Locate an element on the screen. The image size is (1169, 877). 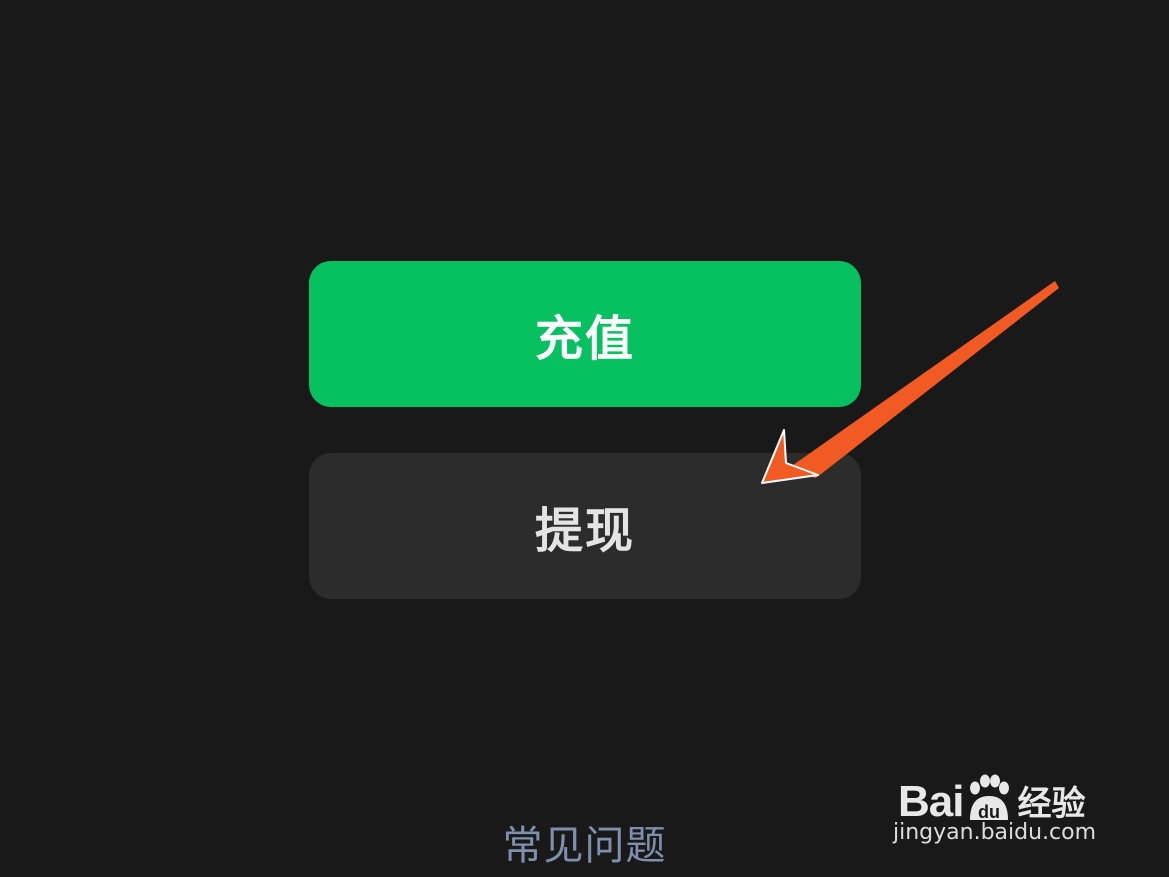
watermark-brand-prefix: Bai is located at coordinates (931, 801).